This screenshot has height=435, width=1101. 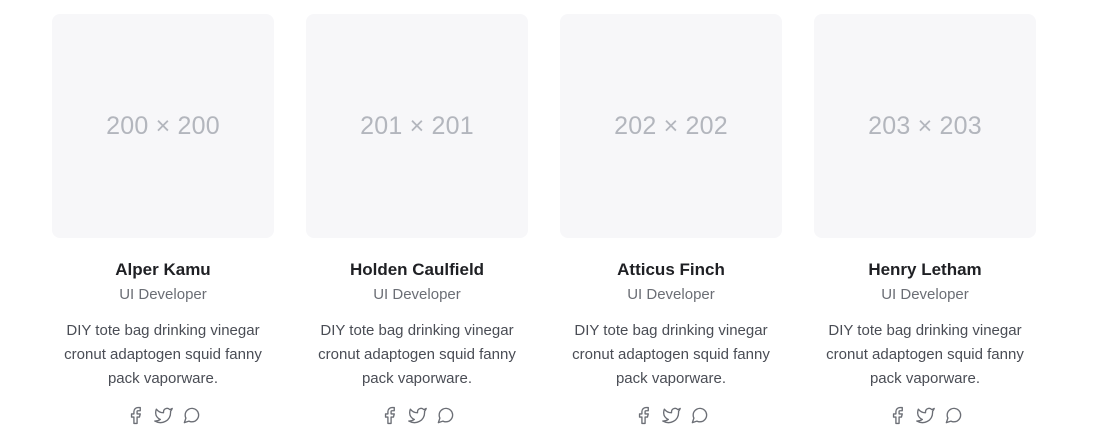 What do you see at coordinates (925, 269) in the screenshot?
I see `member-name: Henry Letham` at bounding box center [925, 269].